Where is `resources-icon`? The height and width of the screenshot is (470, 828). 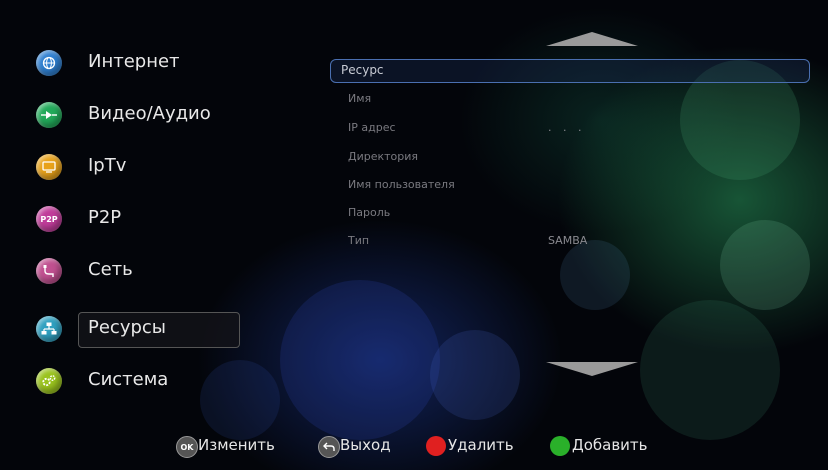
resources-icon is located at coordinates (49, 329).